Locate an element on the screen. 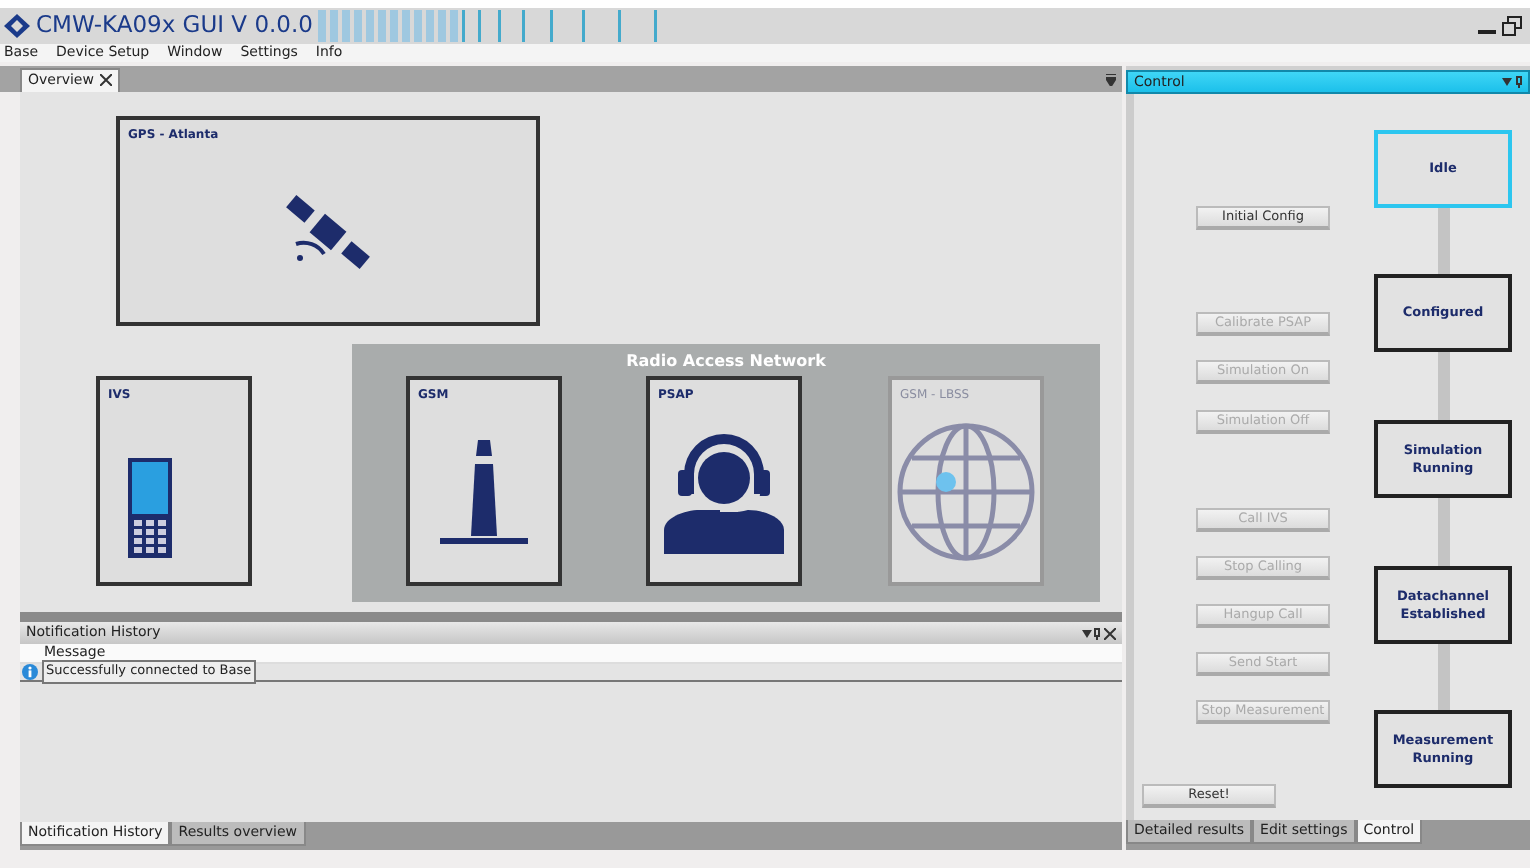  logo-icon is located at coordinates (17, 26).